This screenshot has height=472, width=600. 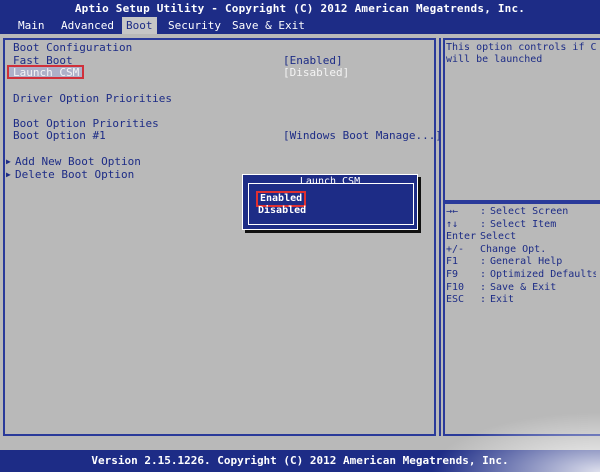 I want to click on boot-option-1-value: [Windows Boot Manage...], so click(x=362, y=135).